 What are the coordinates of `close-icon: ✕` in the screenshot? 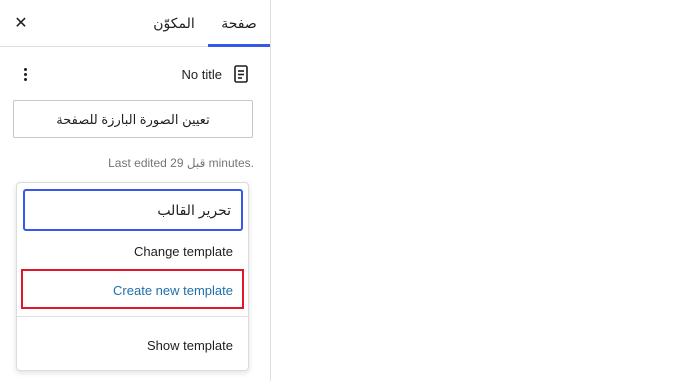 It's located at (21, 24).